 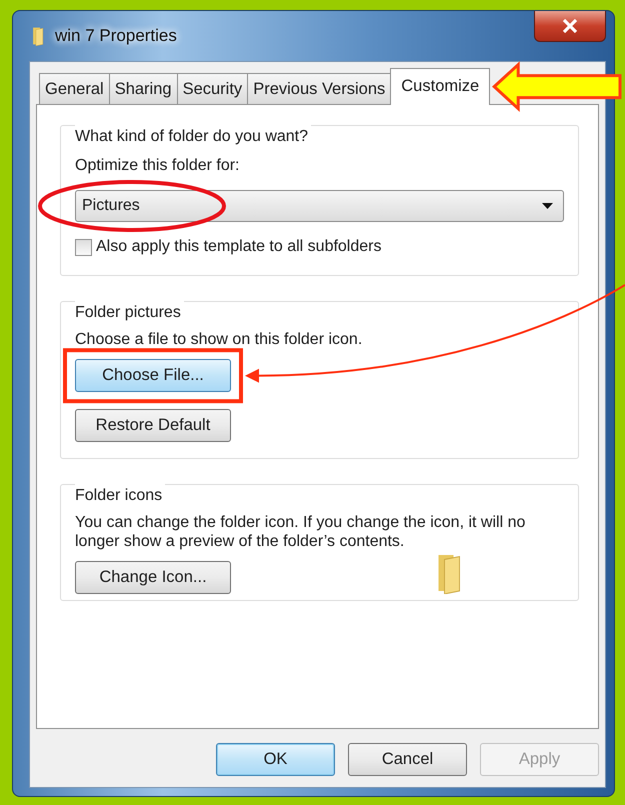 What do you see at coordinates (219, 340) in the screenshot?
I see `description-text: Choose a file to show on this folder icon.` at bounding box center [219, 340].